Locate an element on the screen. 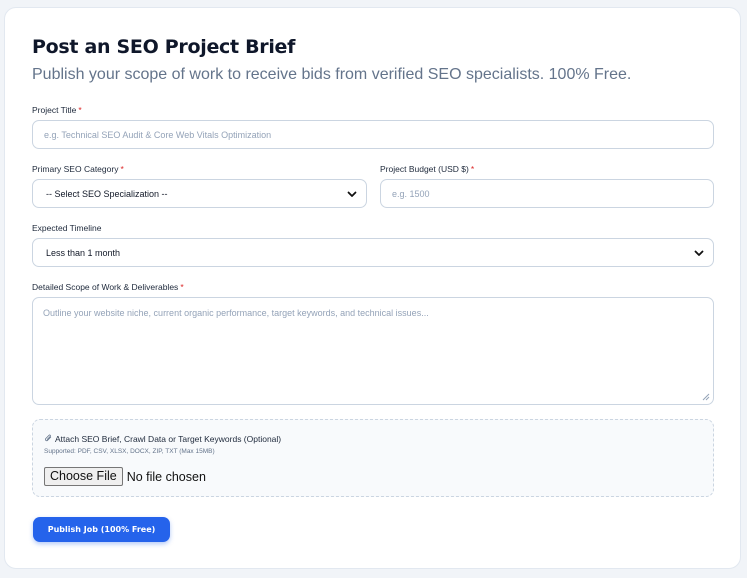  budget-label: Project Budget (USD $) * is located at coordinates (427, 169).